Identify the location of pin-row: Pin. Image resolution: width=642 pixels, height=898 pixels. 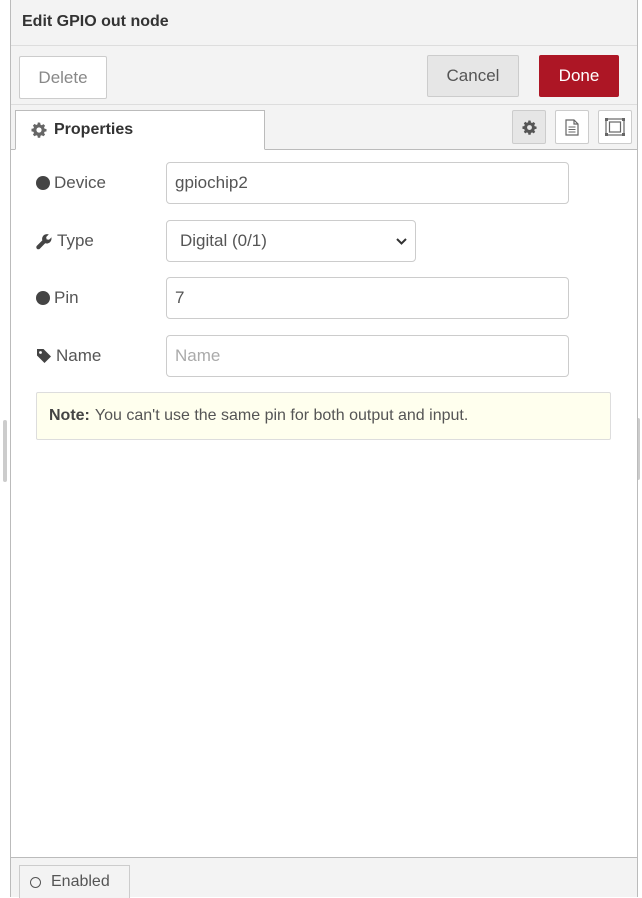
(324, 298).